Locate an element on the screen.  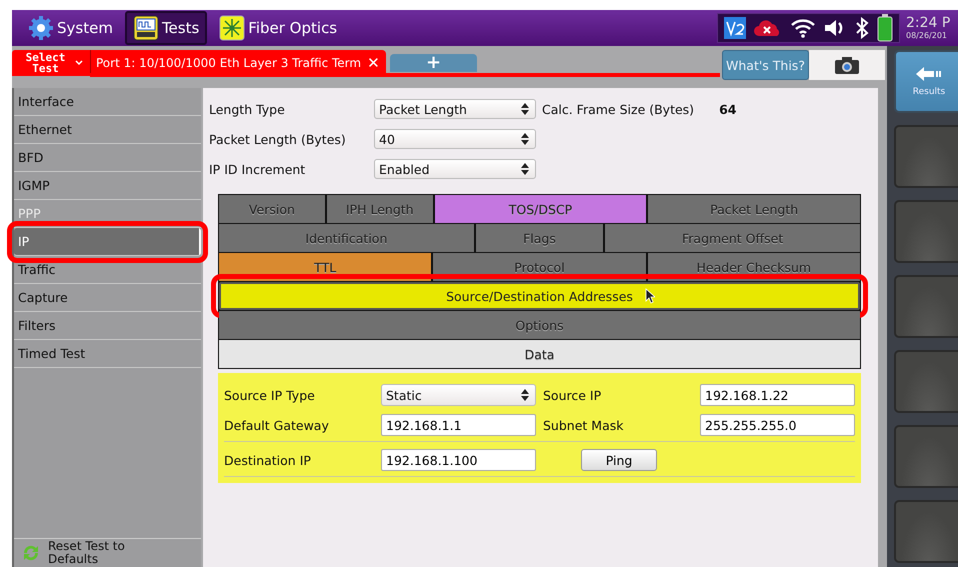
sidebar-item: Filters is located at coordinates (107, 326).